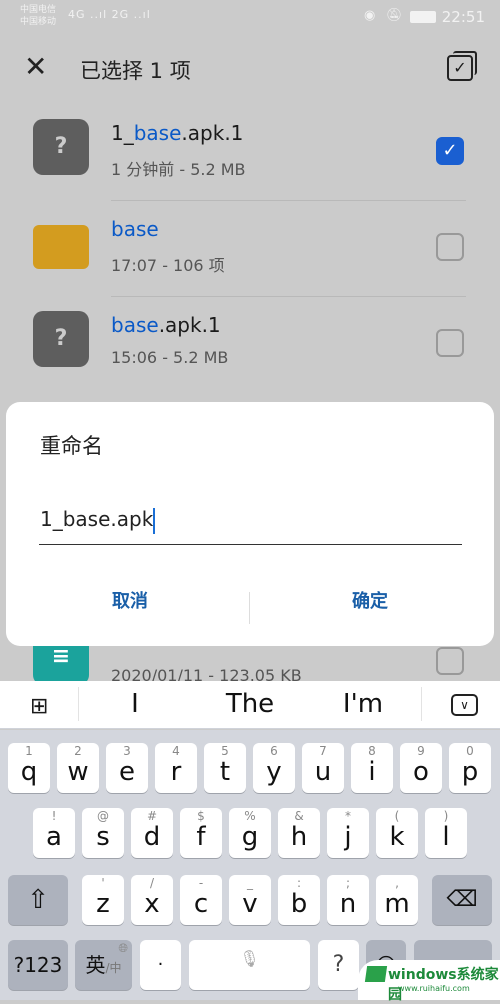 Image resolution: width=500 pixels, height=1004 pixels. Describe the element at coordinates (299, 837) in the screenshot. I see `key-label: h` at that location.